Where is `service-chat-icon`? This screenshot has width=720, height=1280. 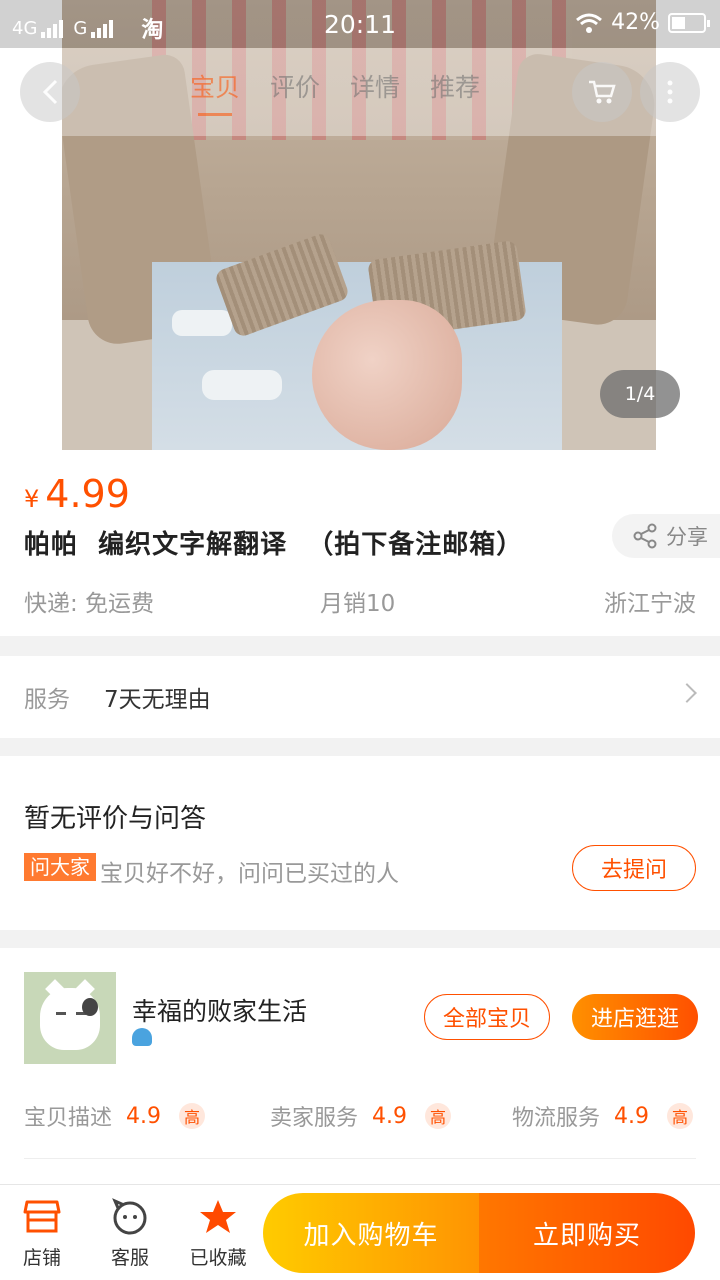 service-chat-icon is located at coordinates (130, 1217).